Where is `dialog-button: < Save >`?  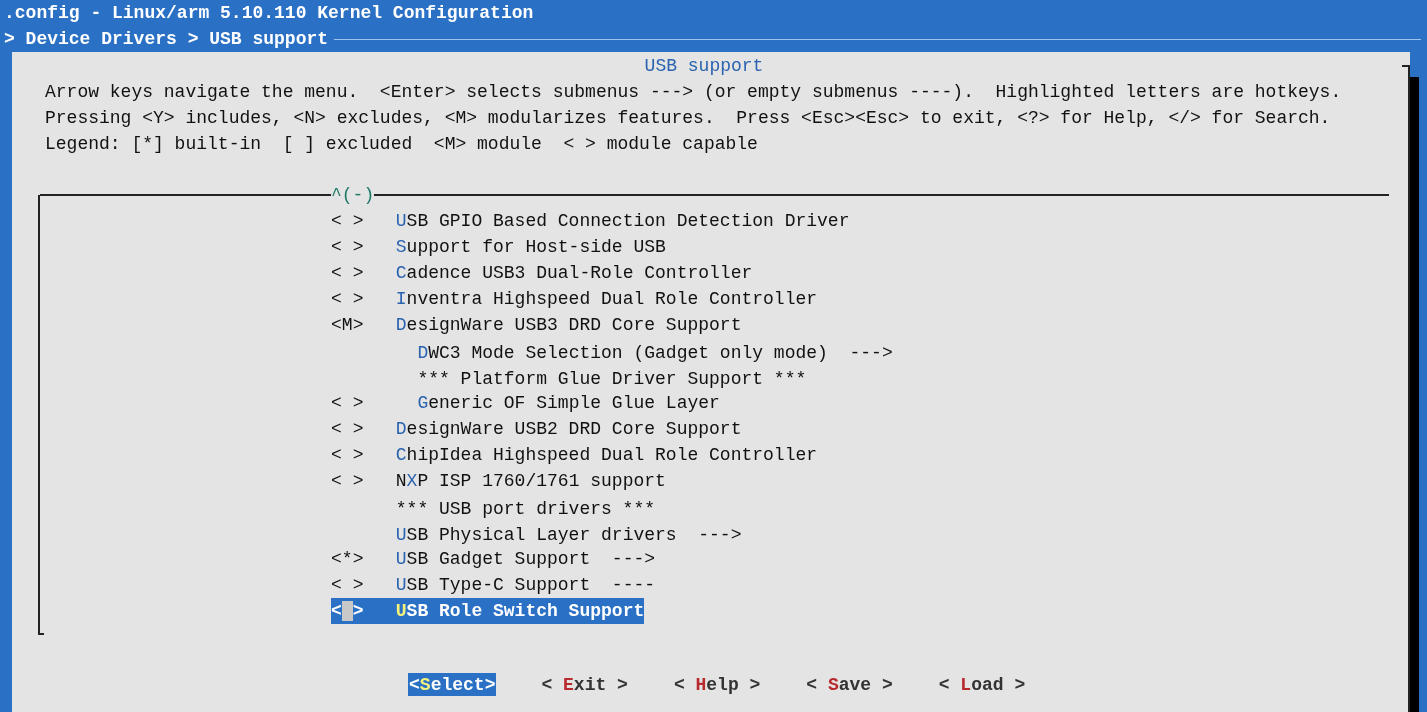 dialog-button: < Save > is located at coordinates (849, 684).